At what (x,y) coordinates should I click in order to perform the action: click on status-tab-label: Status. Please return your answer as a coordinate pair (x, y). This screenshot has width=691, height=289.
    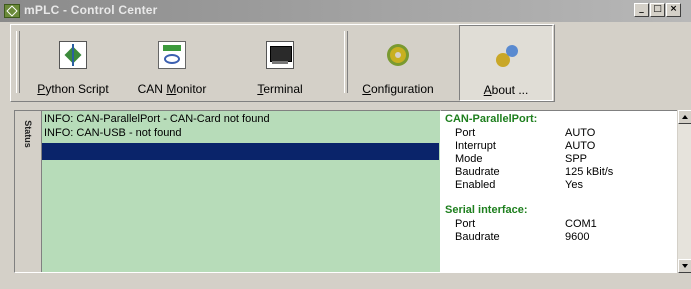
    Looking at the image, I should click on (28, 134).